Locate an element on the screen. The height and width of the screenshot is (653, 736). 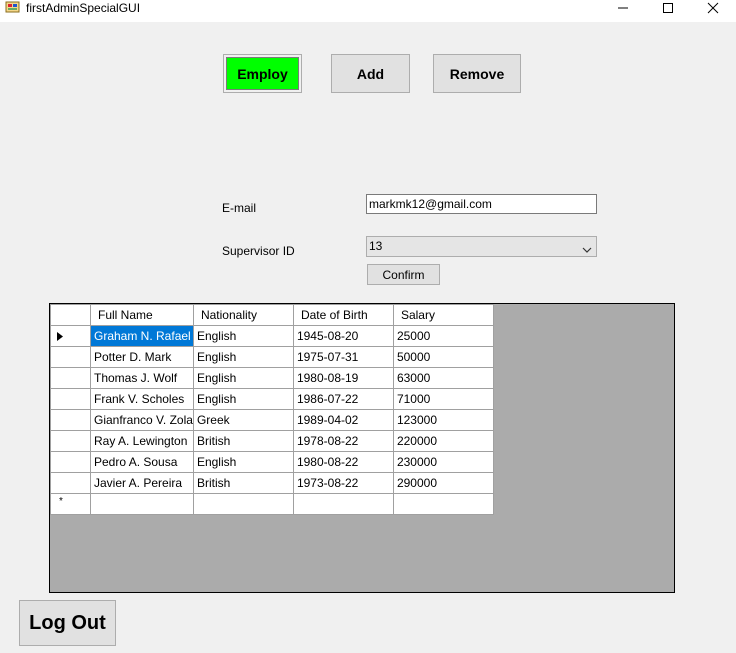
close-icon is located at coordinates (712, 8).